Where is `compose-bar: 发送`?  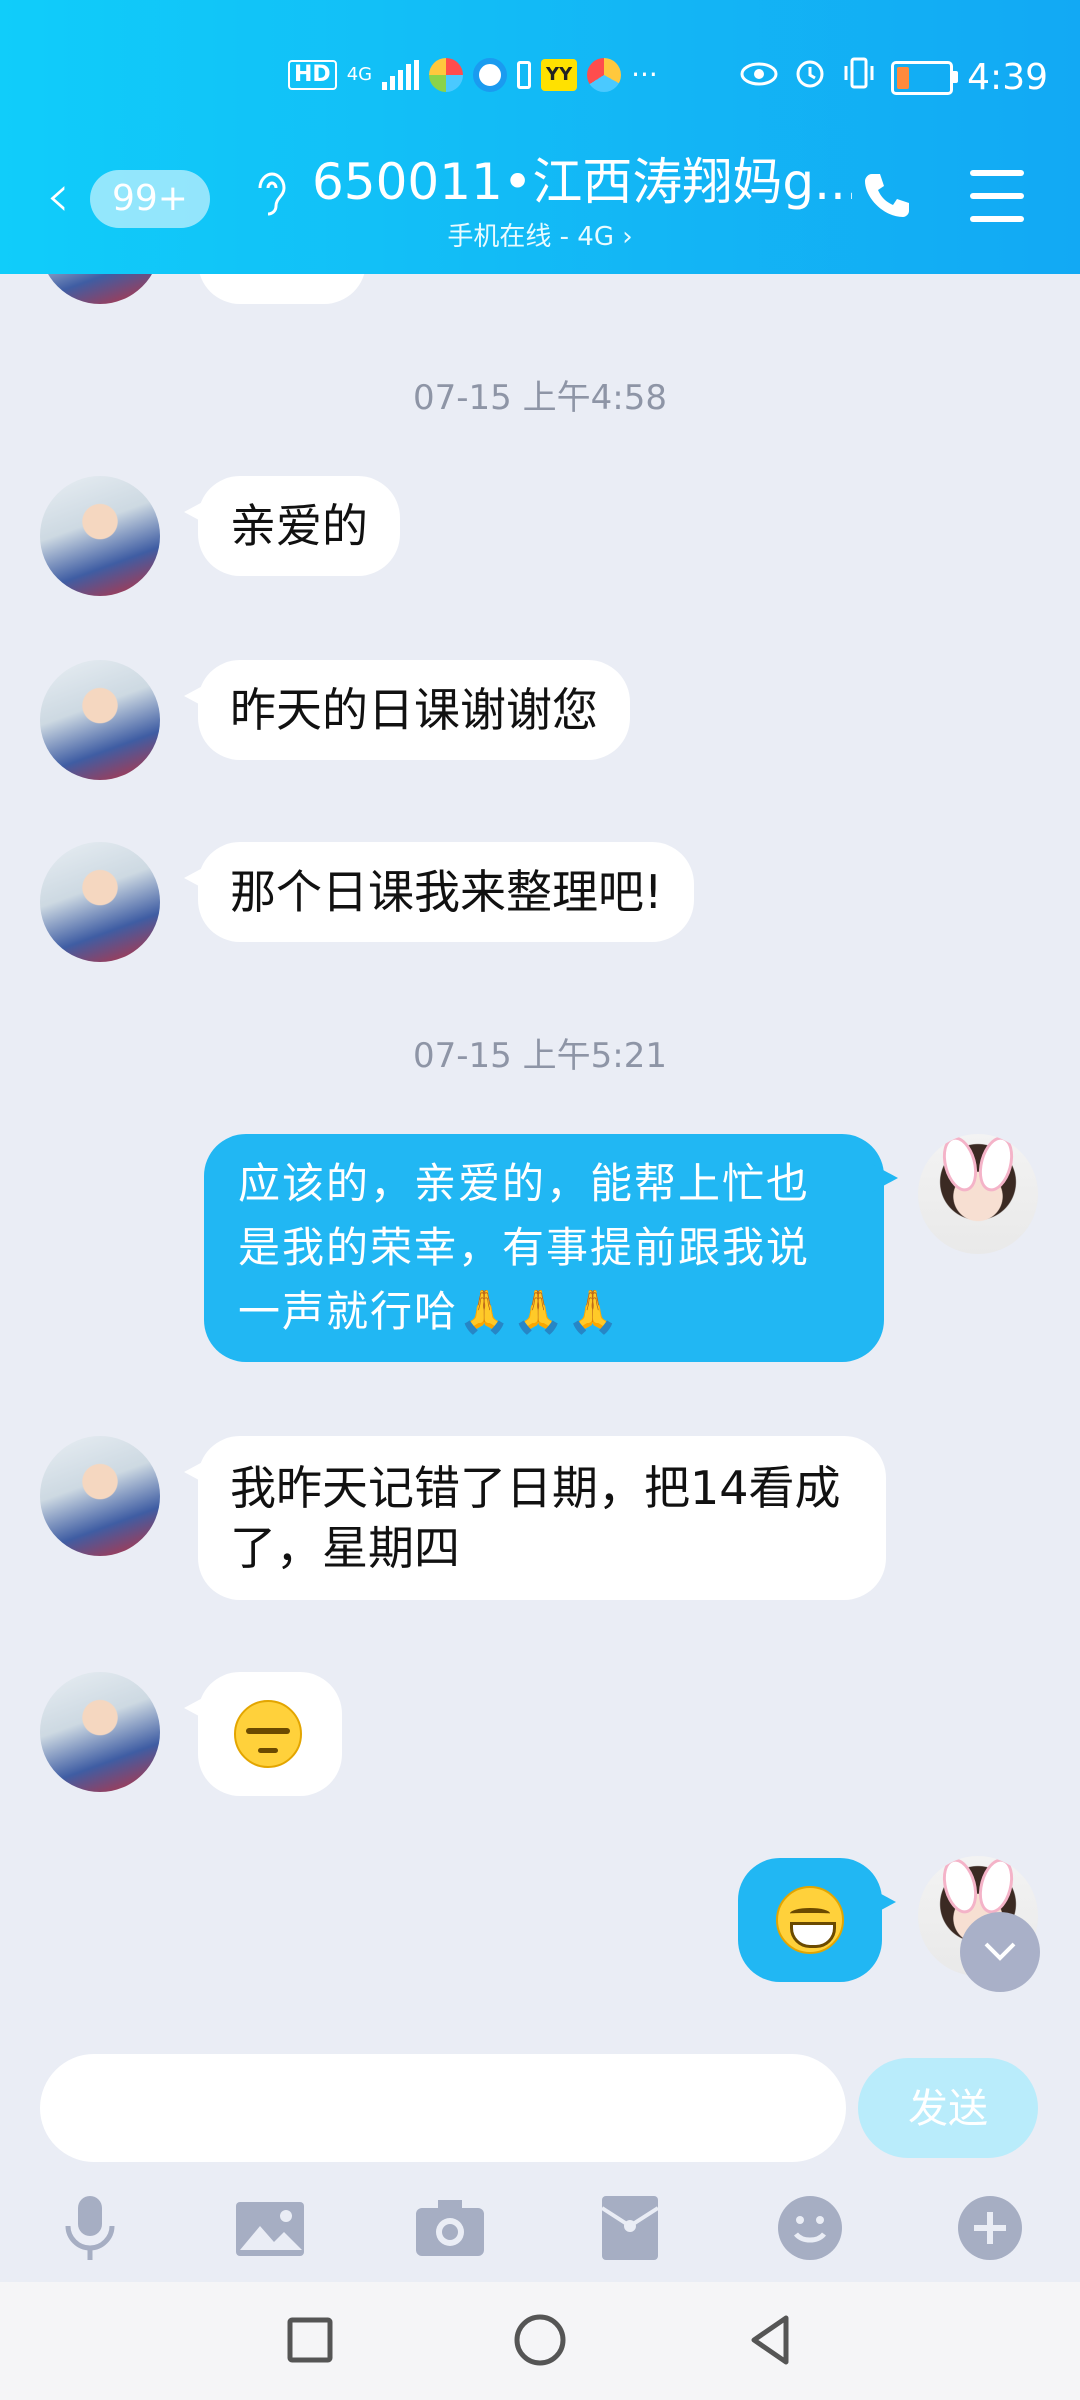
compose-bar: 发送 is located at coordinates (540, 2119).